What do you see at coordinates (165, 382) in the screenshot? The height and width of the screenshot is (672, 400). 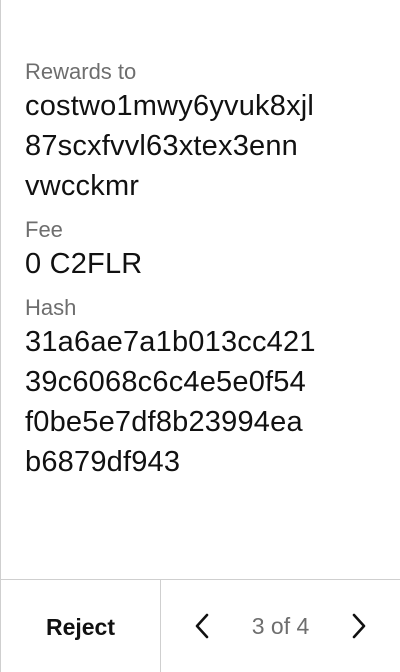 I see `hash-line: 39c6068c6c4e5e0f54` at bounding box center [165, 382].